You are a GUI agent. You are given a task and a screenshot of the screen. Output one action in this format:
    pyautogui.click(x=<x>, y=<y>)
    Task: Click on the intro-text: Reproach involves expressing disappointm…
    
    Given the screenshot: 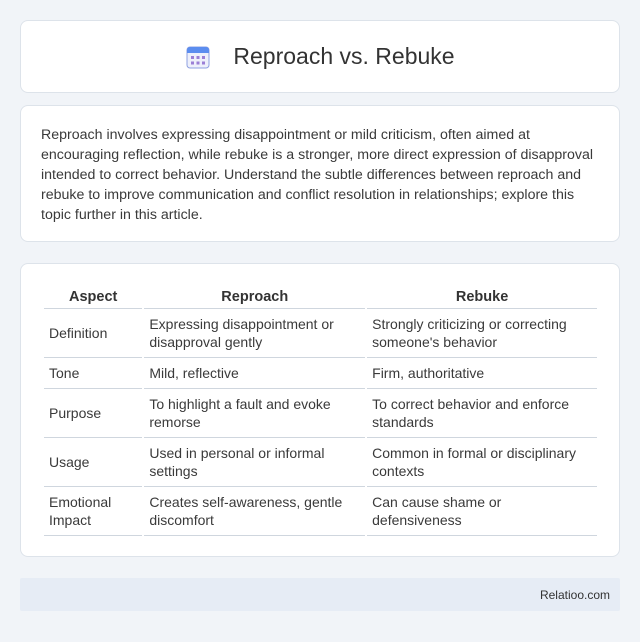 What is the action you would take?
    pyautogui.click(x=317, y=175)
    